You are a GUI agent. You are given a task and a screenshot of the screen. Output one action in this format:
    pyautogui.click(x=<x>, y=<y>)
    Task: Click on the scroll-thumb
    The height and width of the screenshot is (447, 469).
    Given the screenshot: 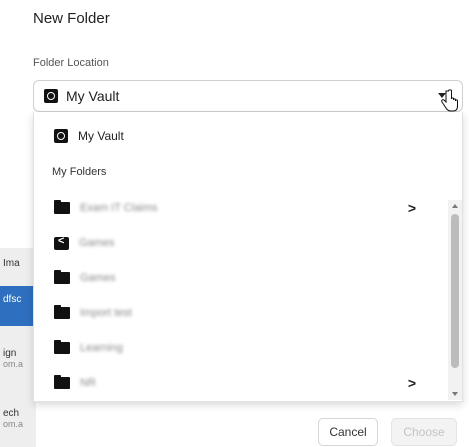 What is the action you would take?
    pyautogui.click(x=455, y=291)
    